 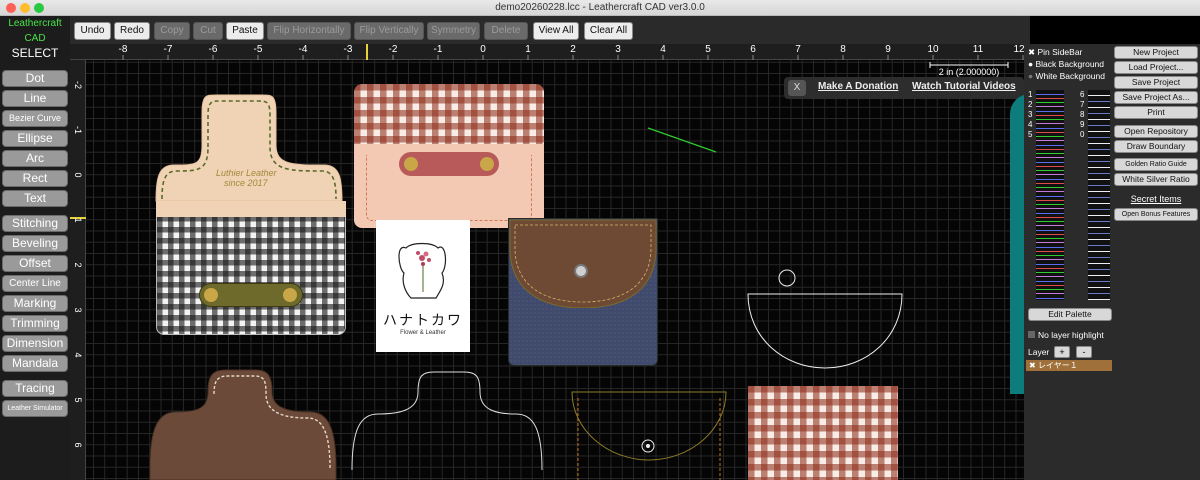 I want to click on palette-number: 3, so click(x=1030, y=114).